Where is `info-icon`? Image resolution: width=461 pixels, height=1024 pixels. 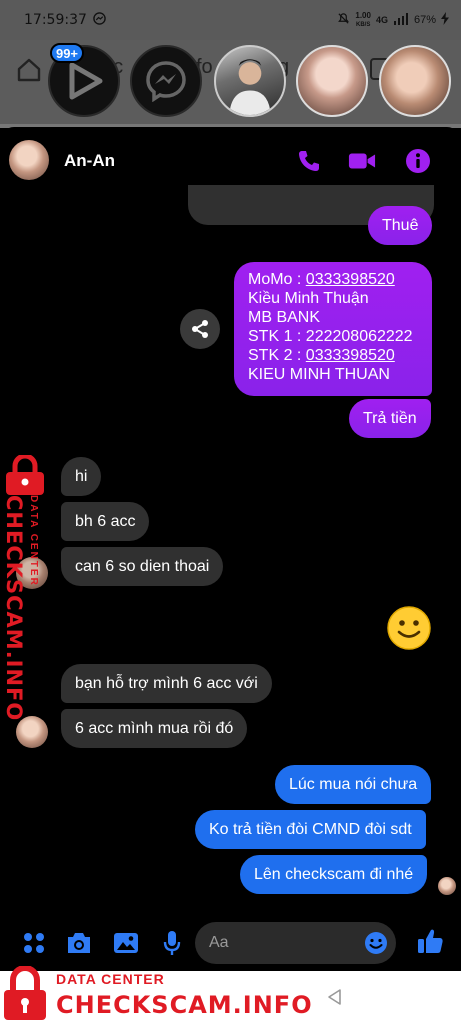
info-icon is located at coordinates (418, 161).